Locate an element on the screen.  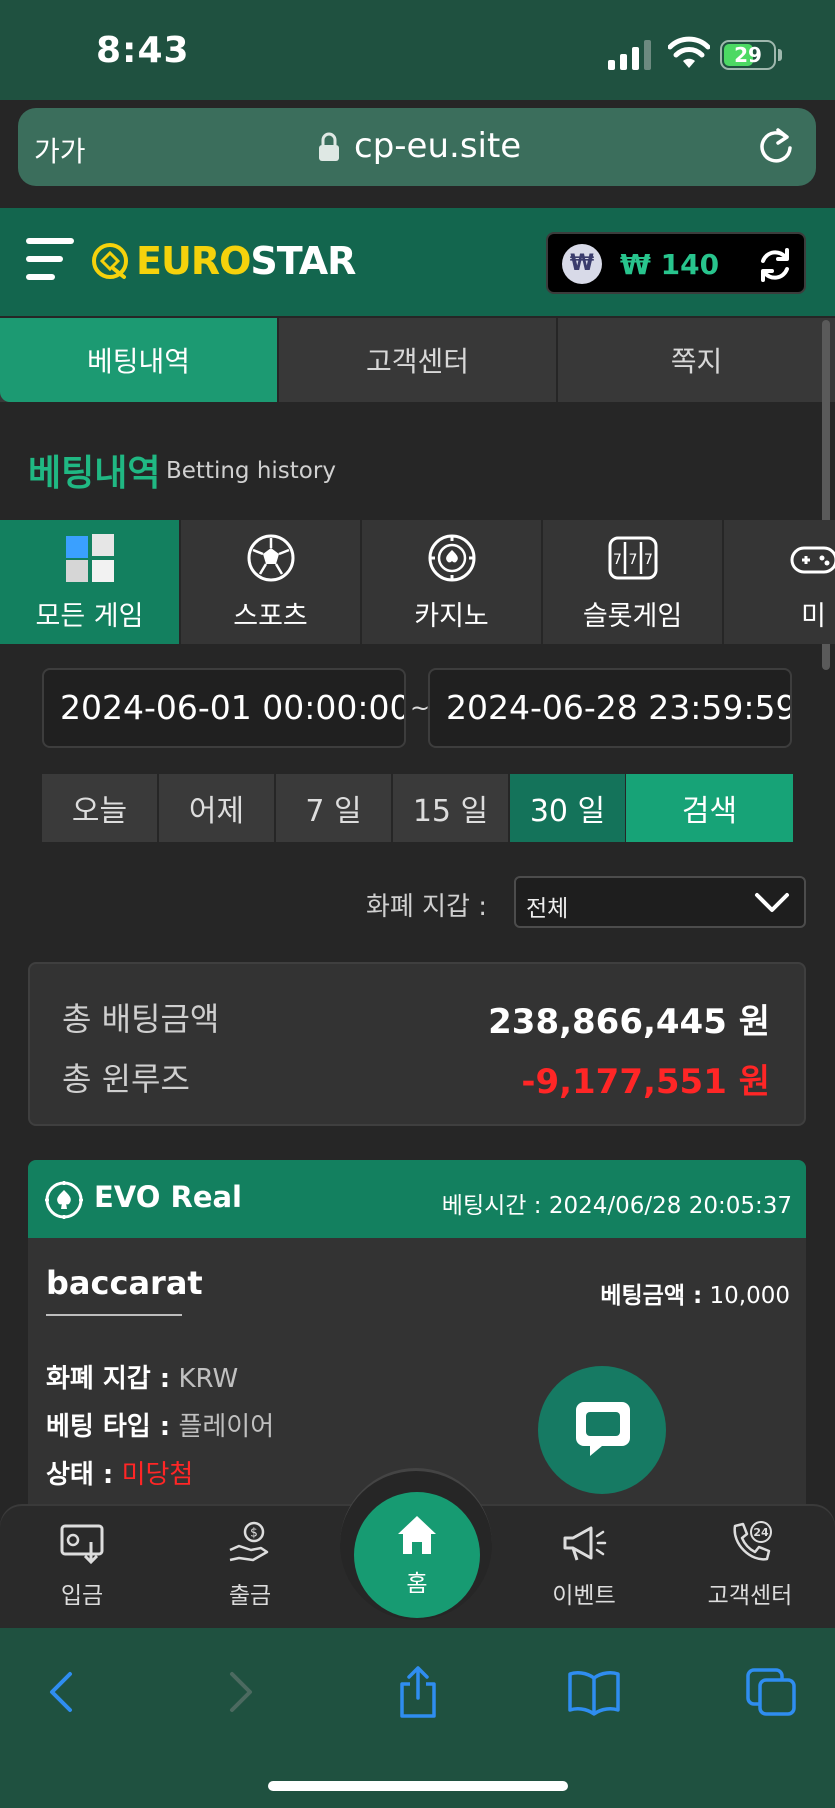
url-text: cp-eu.site is located at coordinates (437, 146).